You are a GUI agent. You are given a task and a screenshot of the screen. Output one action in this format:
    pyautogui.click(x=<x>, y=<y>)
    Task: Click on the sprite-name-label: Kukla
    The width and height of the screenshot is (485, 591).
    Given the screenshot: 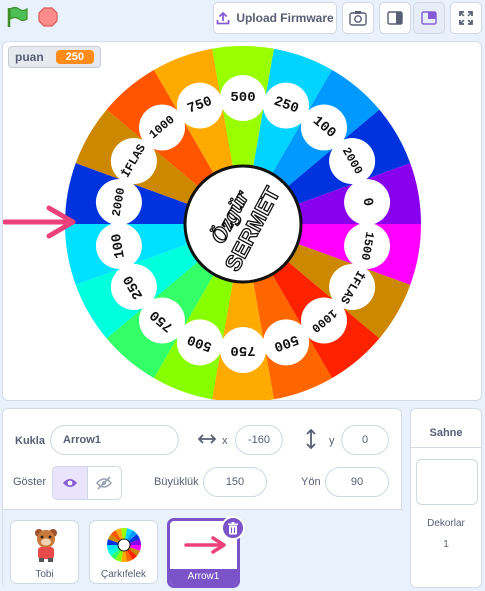 What is the action you would take?
    pyautogui.click(x=30, y=441)
    